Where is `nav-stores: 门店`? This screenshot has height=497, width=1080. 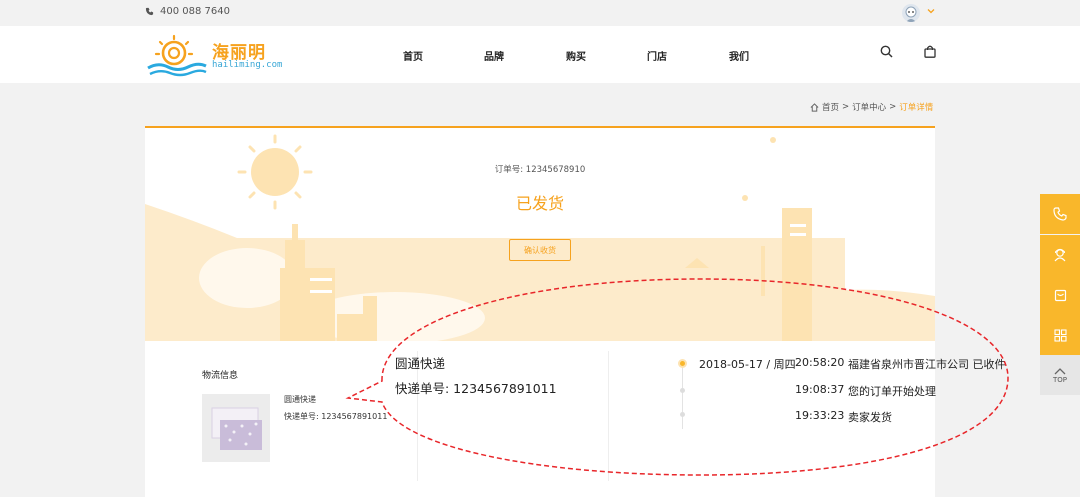
nav-stores: 门店 is located at coordinates (657, 55).